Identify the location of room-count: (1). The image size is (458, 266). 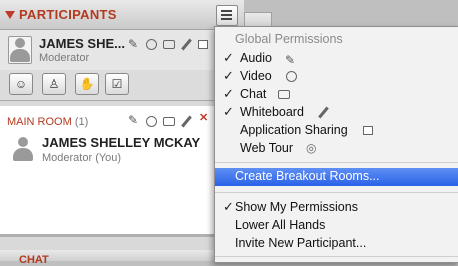
(81, 122).